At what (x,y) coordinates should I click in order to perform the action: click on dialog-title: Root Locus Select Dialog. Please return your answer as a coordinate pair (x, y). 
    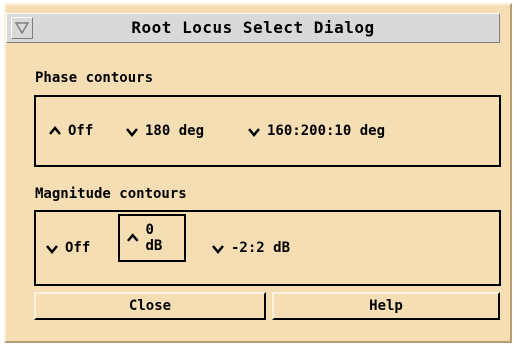
    Looking at the image, I should click on (253, 27).